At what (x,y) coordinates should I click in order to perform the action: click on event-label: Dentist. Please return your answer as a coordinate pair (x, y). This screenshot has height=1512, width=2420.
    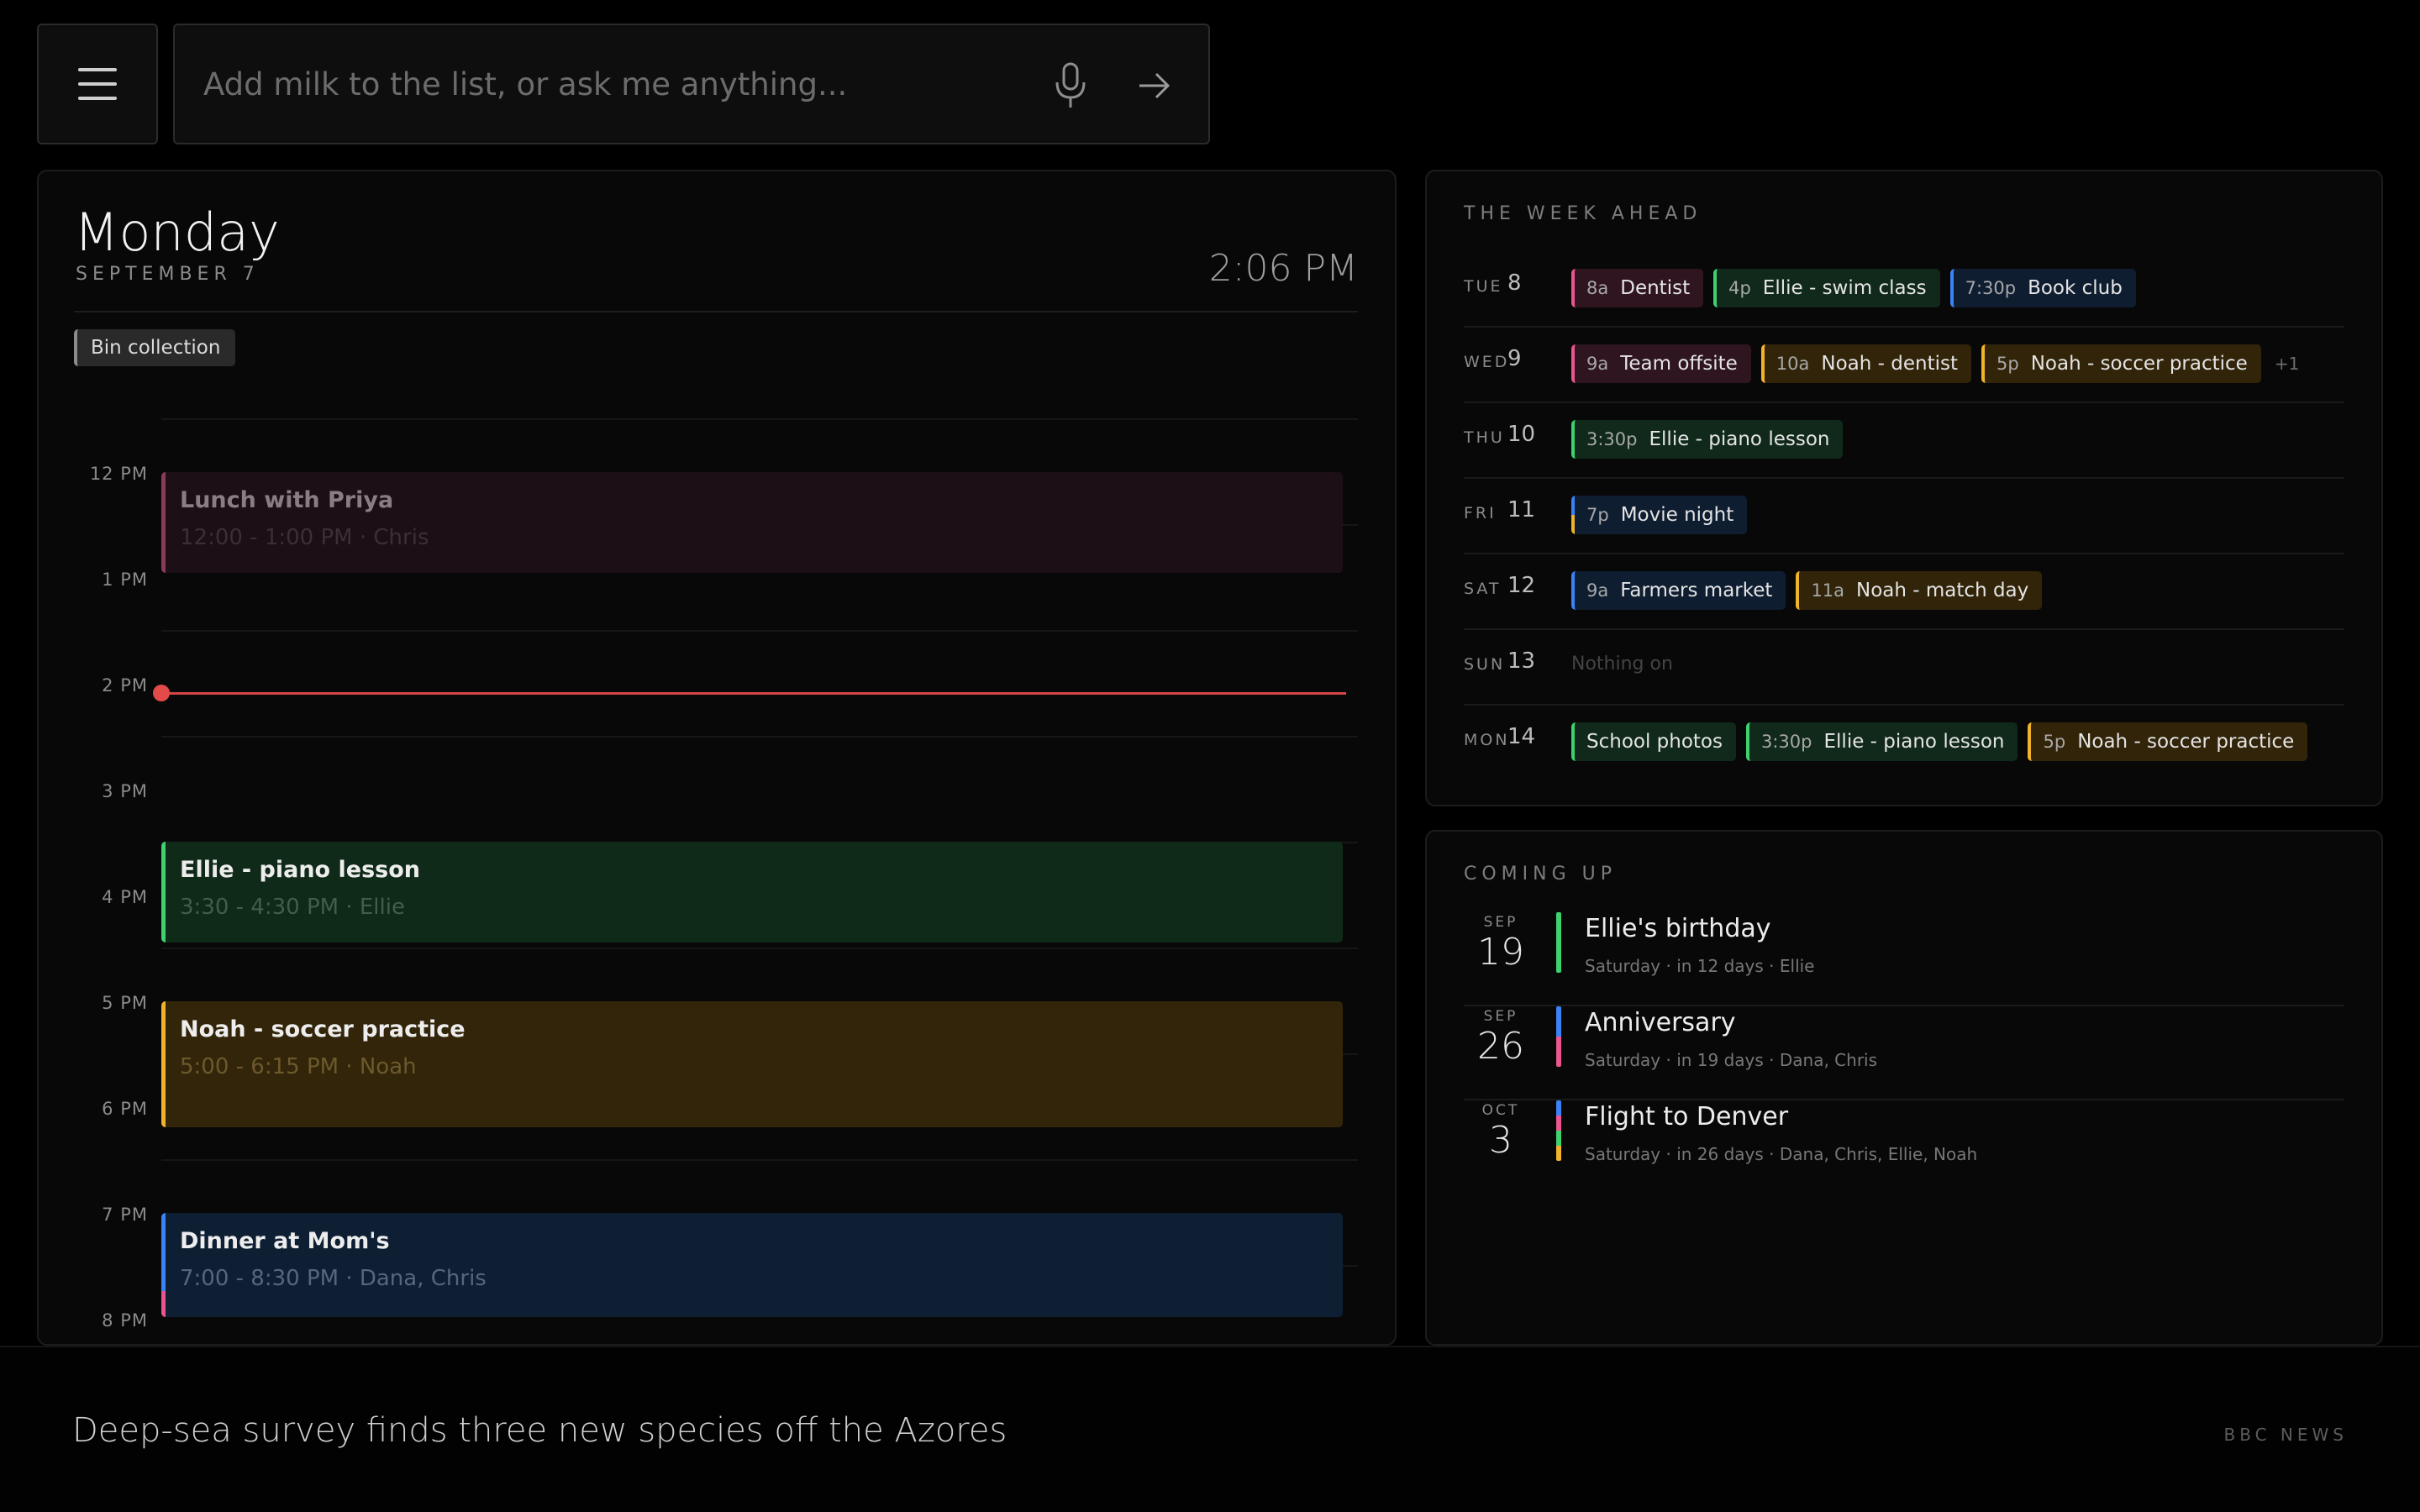
    Looking at the image, I should click on (1655, 288).